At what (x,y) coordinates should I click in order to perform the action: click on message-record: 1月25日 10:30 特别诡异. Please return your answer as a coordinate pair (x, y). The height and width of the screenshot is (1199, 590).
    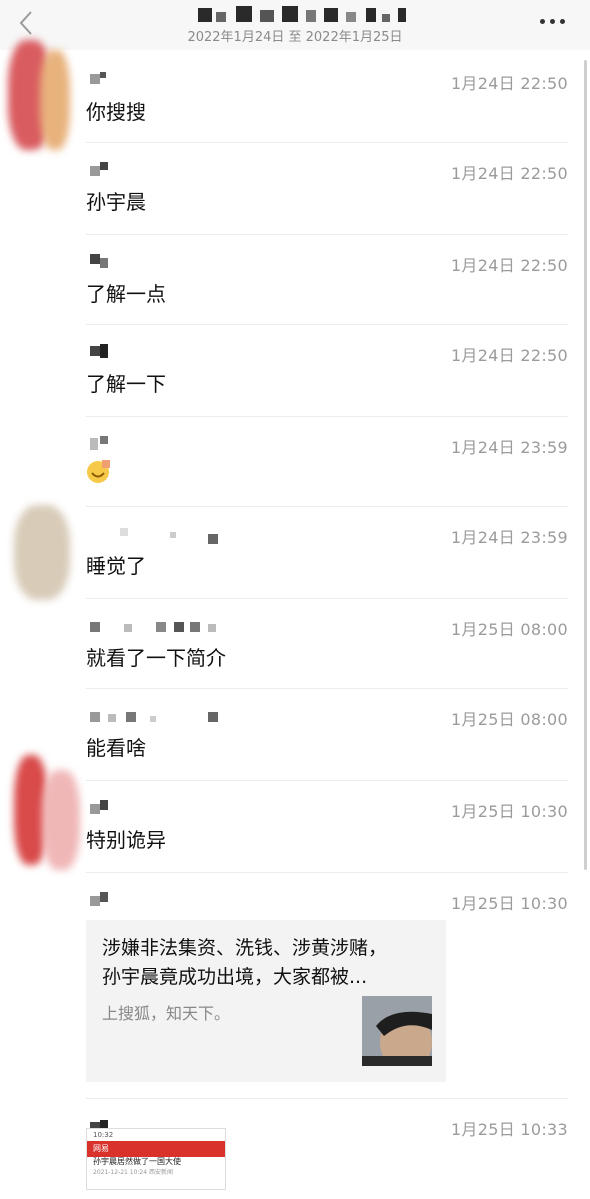
    Looking at the image, I should click on (327, 826).